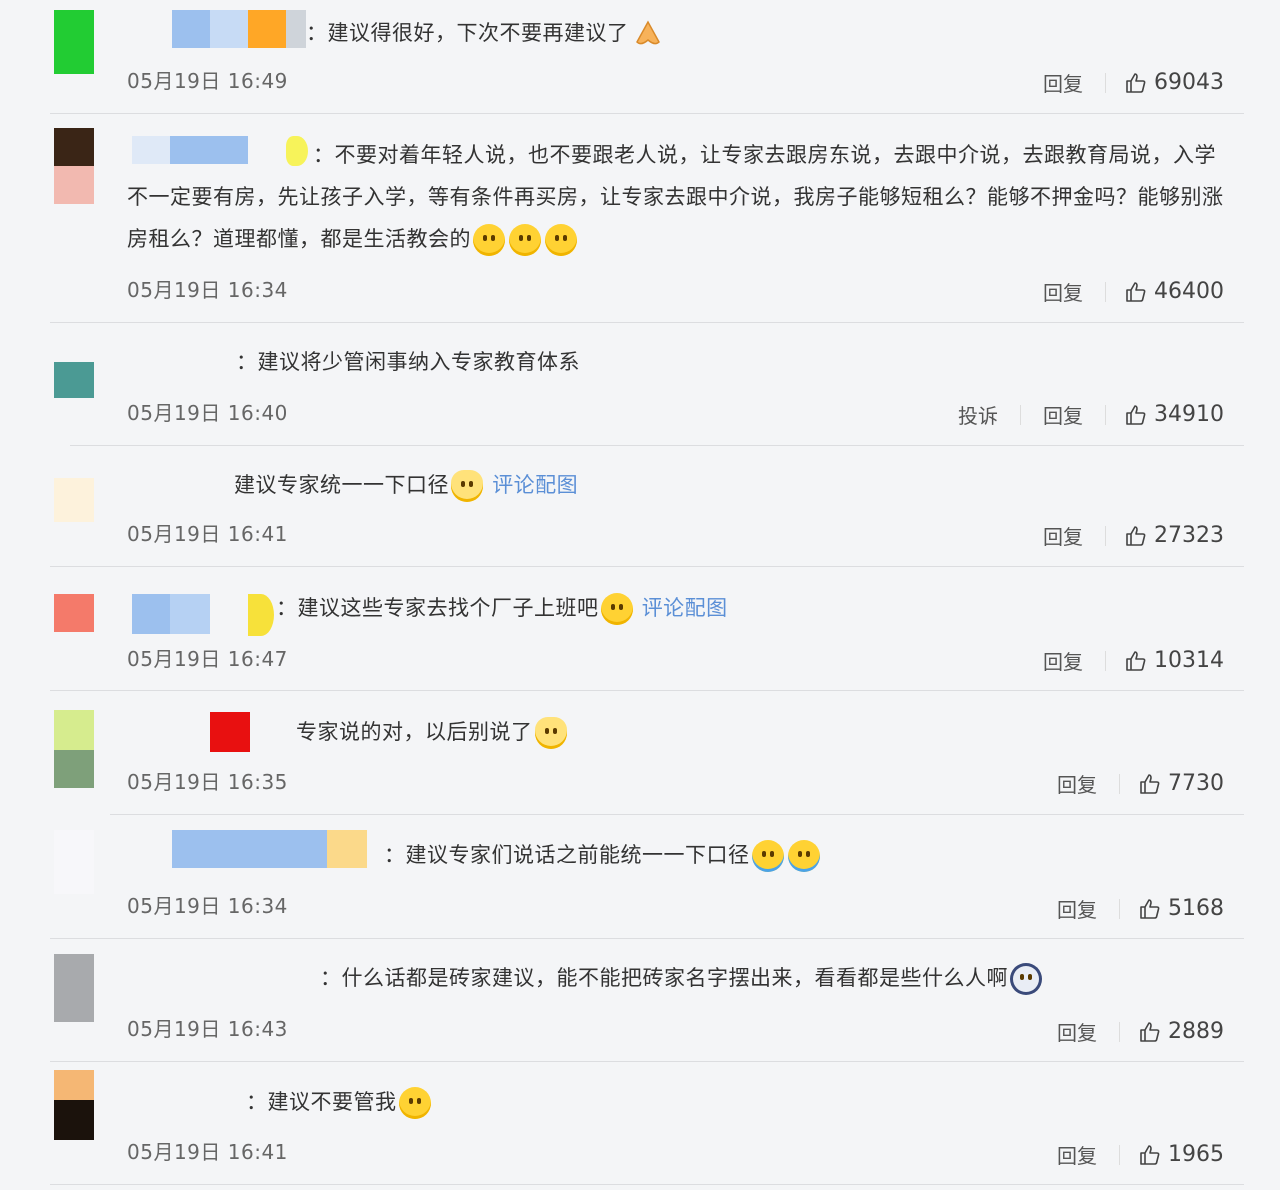 The width and height of the screenshot is (1280, 1190). What do you see at coordinates (647, 34) in the screenshot?
I see `pray-hands-icon` at bounding box center [647, 34].